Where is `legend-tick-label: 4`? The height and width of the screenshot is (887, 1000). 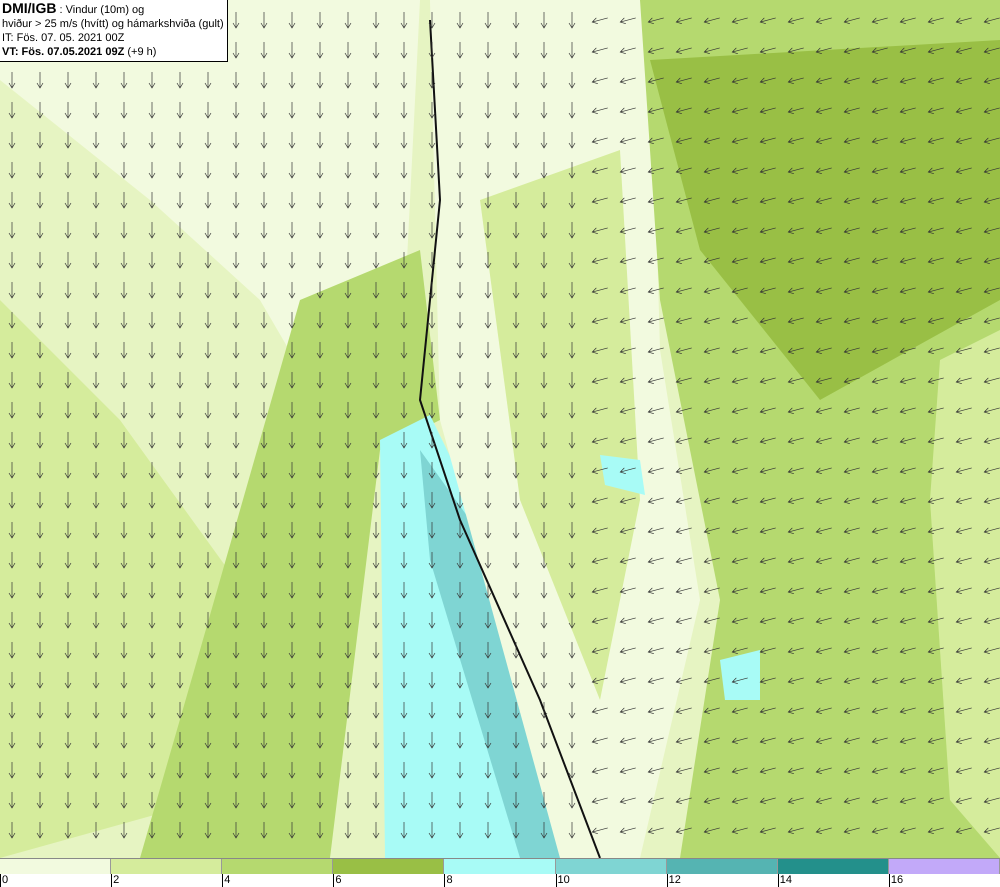 legend-tick-label: 4 is located at coordinates (278, 880).